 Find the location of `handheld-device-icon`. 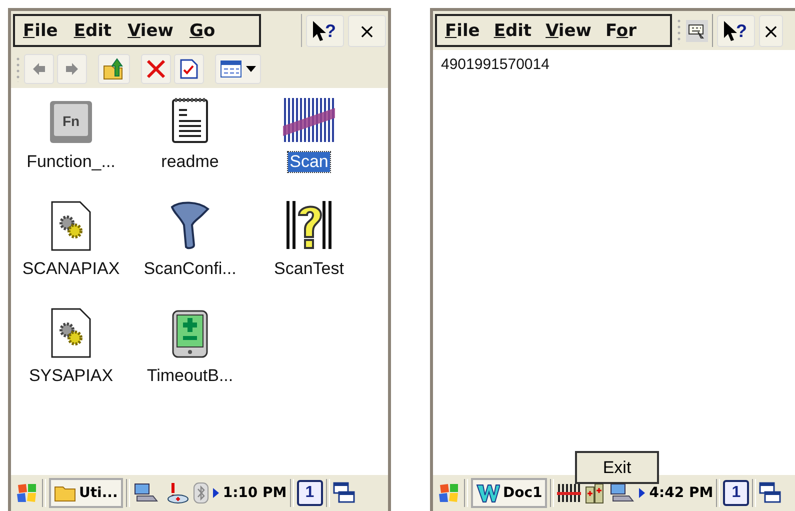

handheld-device-icon is located at coordinates (190, 334).